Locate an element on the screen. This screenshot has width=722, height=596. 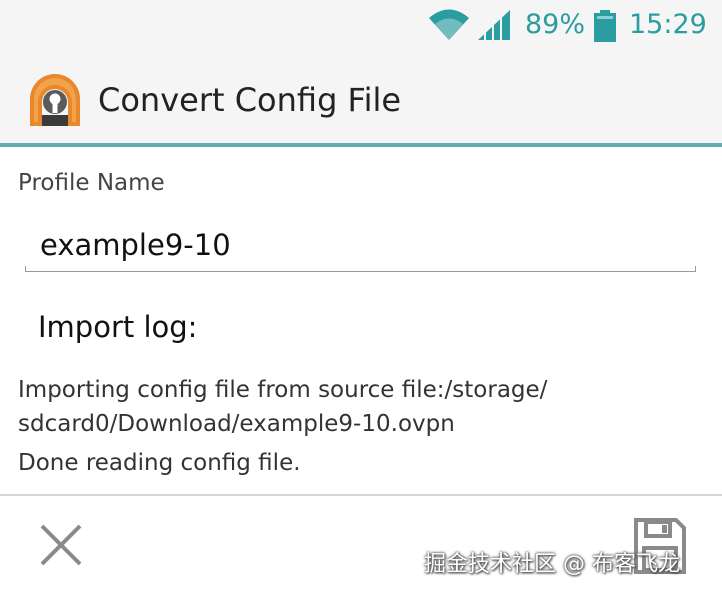
profile-name-label: Profile Name is located at coordinates (91, 183).